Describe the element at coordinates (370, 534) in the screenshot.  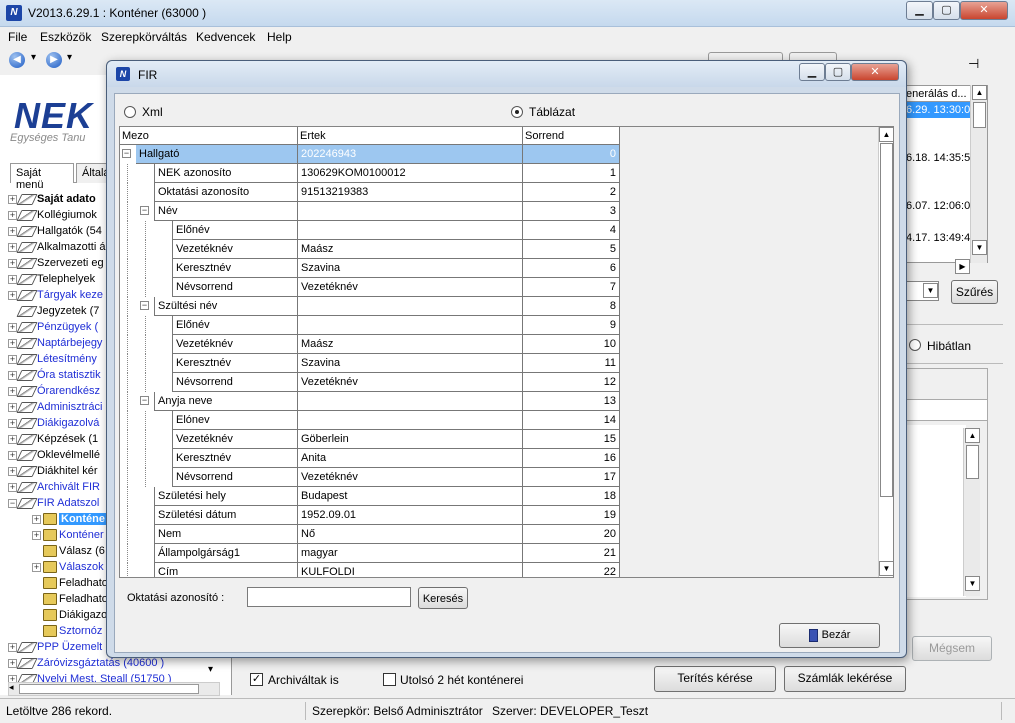
I see `table-row: Nem Nő 20` at that location.